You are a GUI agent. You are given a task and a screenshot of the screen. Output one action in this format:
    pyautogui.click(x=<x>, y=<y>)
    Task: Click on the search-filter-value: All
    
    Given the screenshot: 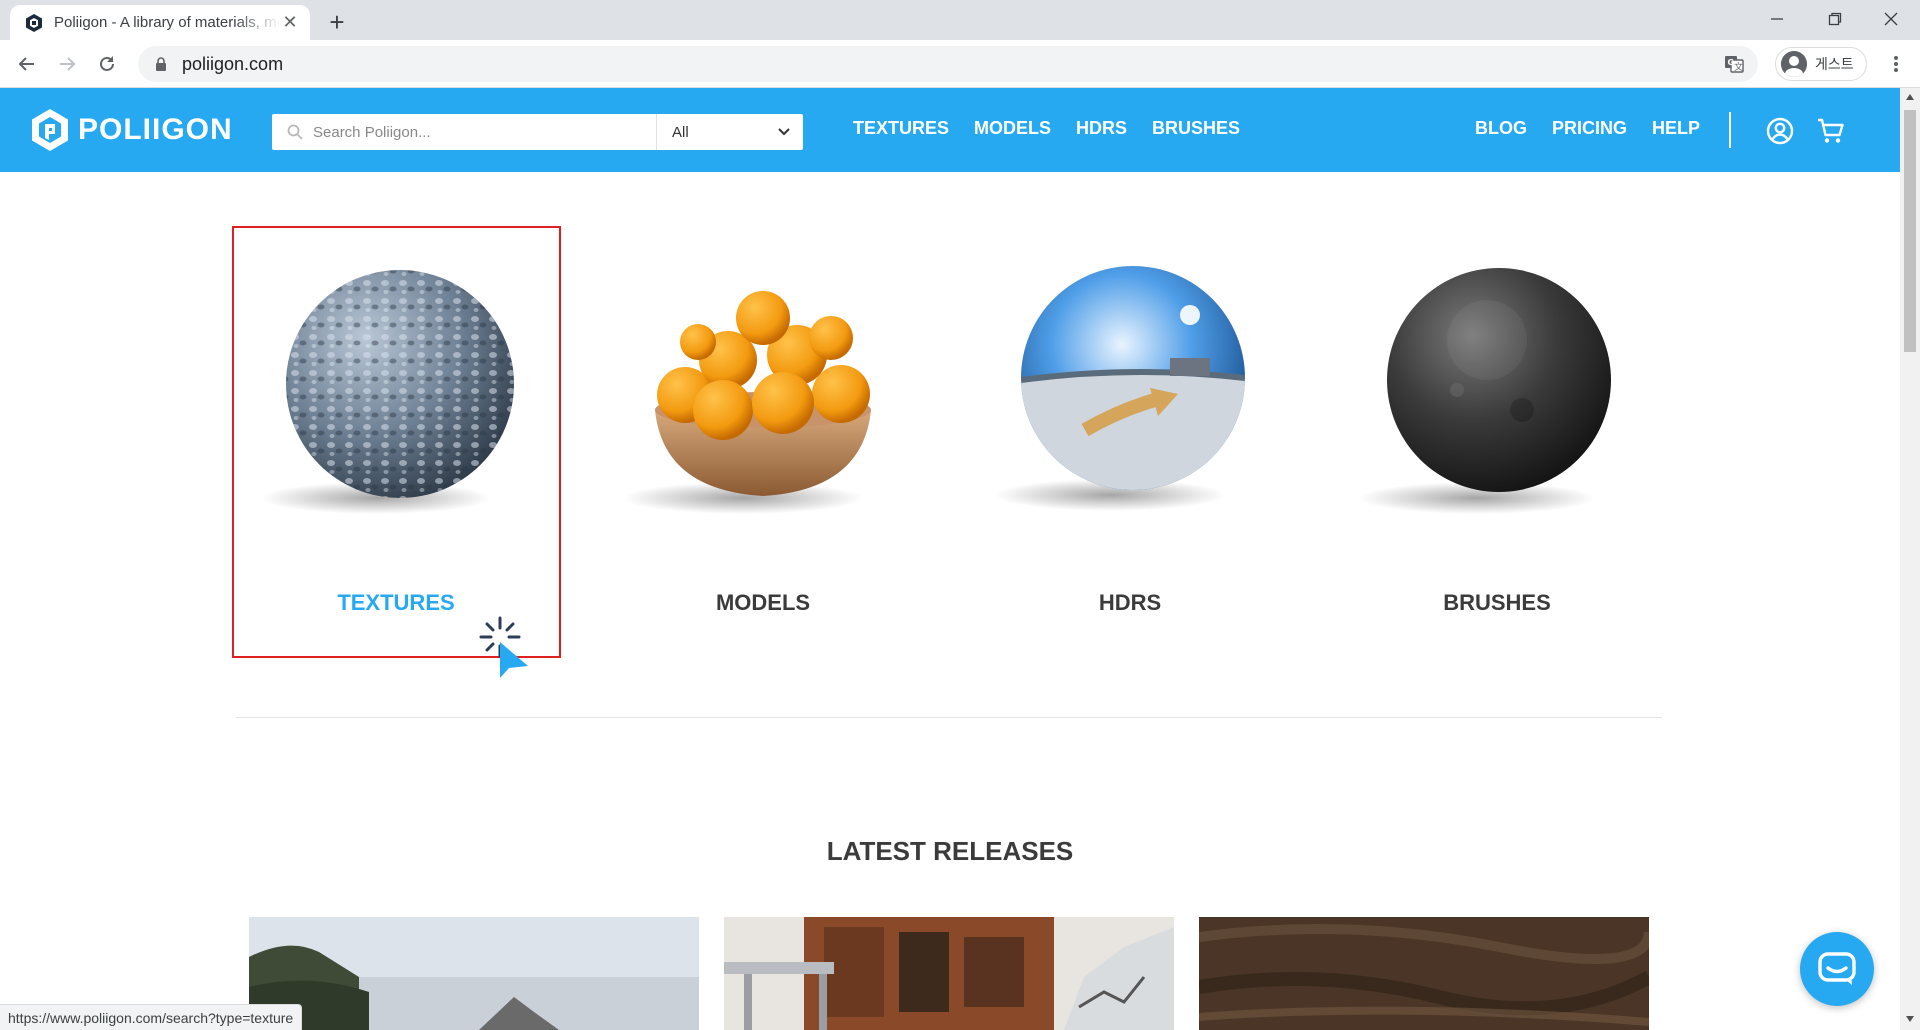 What is the action you would take?
    pyautogui.click(x=680, y=132)
    